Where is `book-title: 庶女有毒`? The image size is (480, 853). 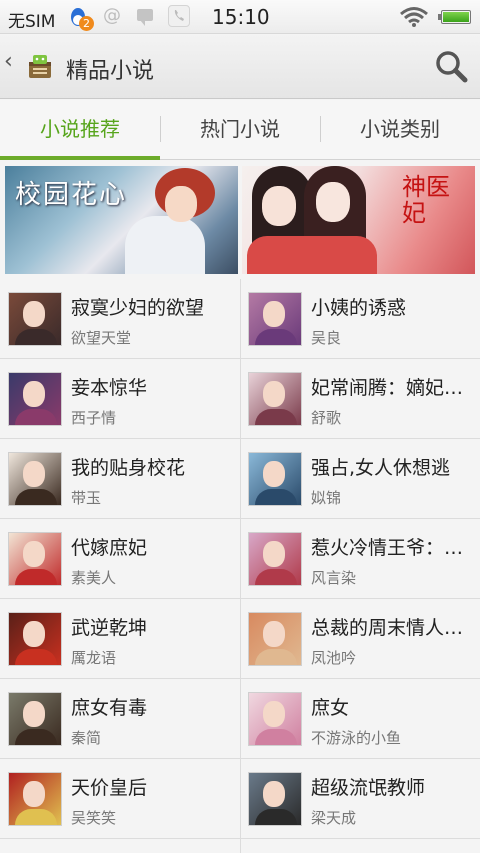 book-title: 庶女有毒 is located at coordinates (109, 708).